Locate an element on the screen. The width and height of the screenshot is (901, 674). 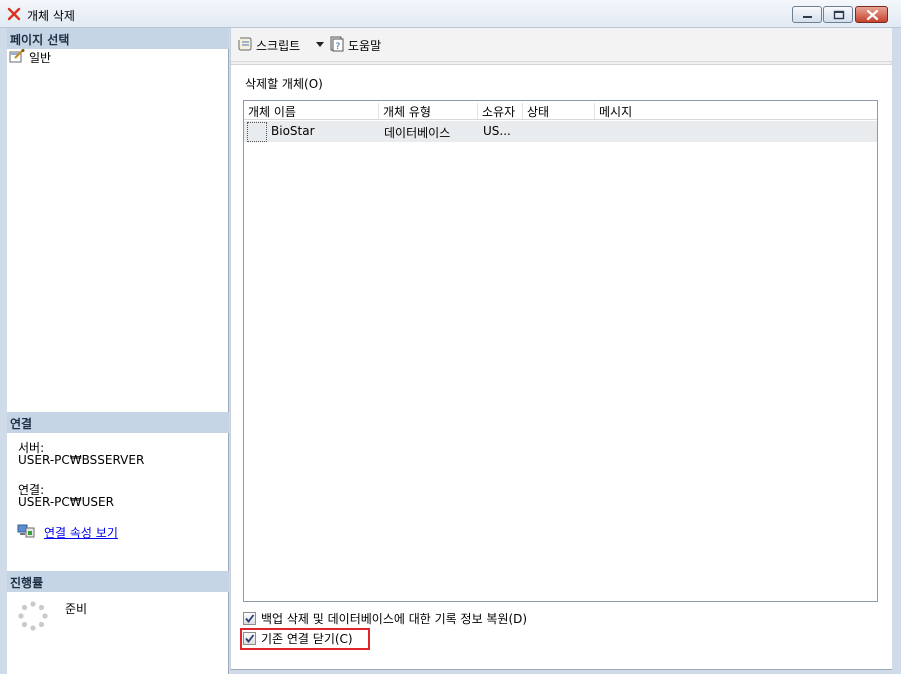
maximize-button is located at coordinates (838, 14).